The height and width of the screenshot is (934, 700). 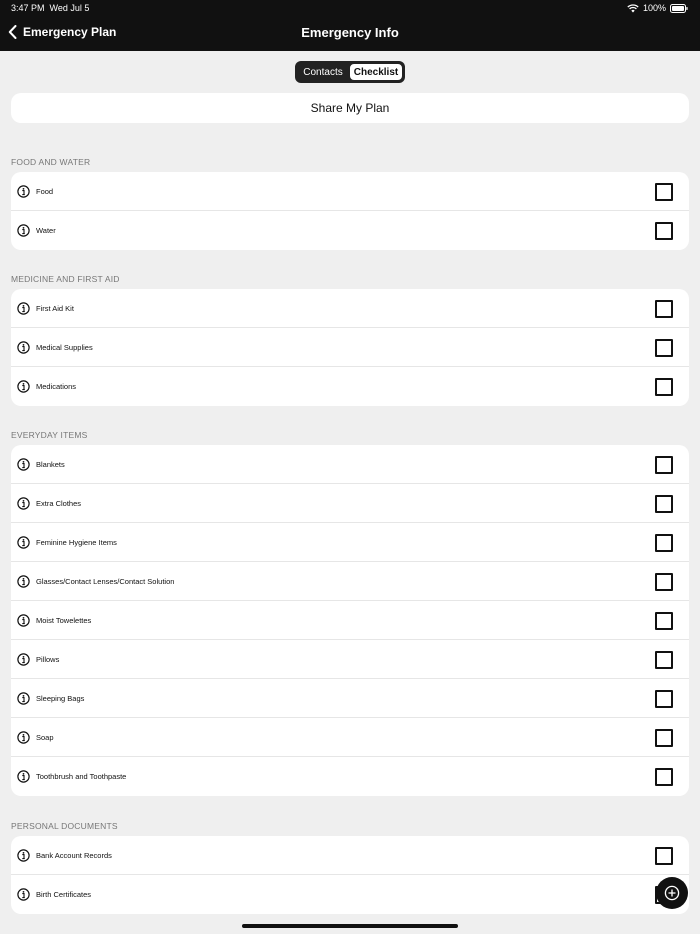 I want to click on tab-contacts: Contacts, so click(x=323, y=72).